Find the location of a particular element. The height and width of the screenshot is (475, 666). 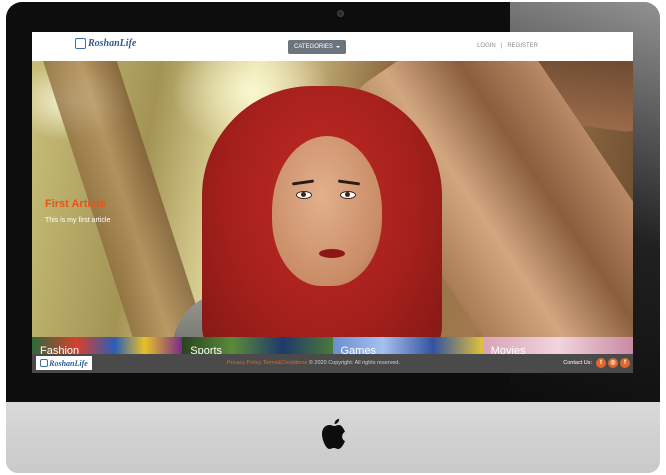

register-link: REGISTER is located at coordinates (522, 46).